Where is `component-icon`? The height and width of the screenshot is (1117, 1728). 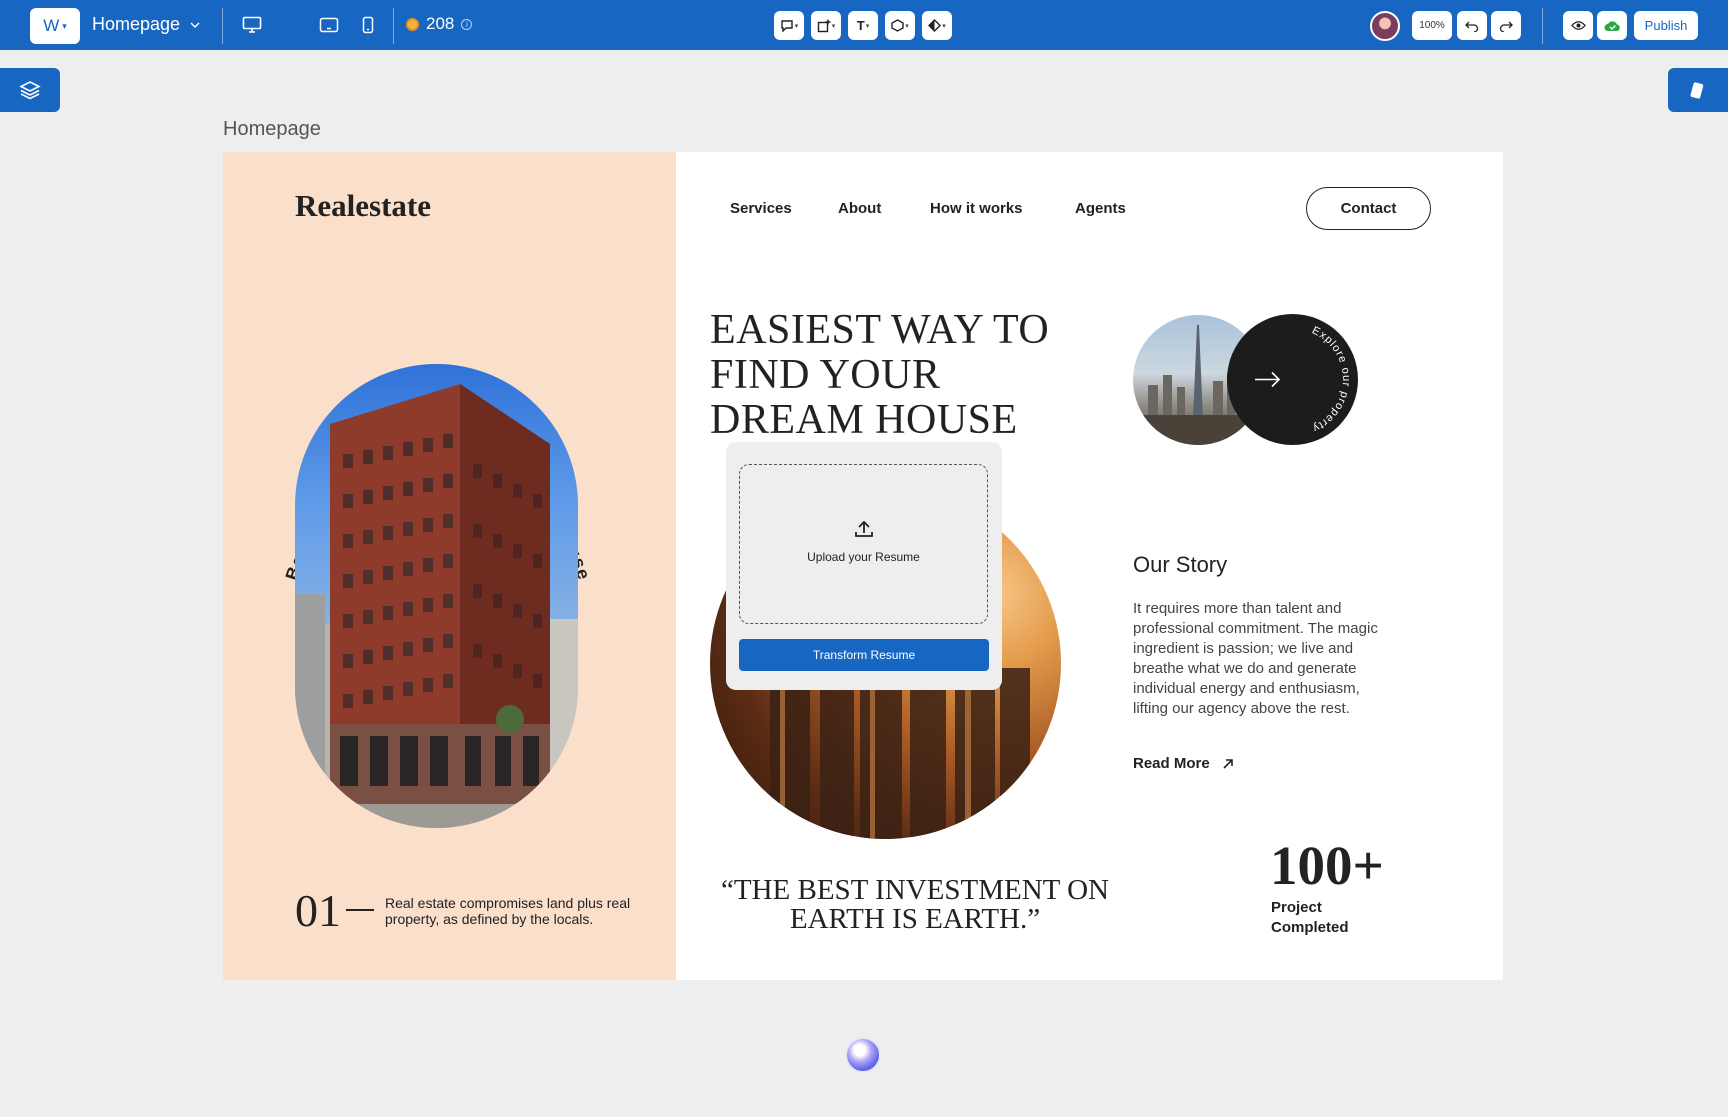
component-icon is located at coordinates (897, 25).